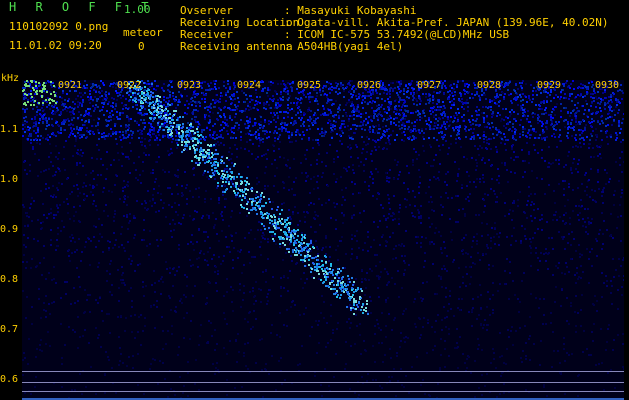  Describe the element at coordinates (55, 45) in the screenshot. I see `capture-datetime: 11.01.02 09:20` at that location.